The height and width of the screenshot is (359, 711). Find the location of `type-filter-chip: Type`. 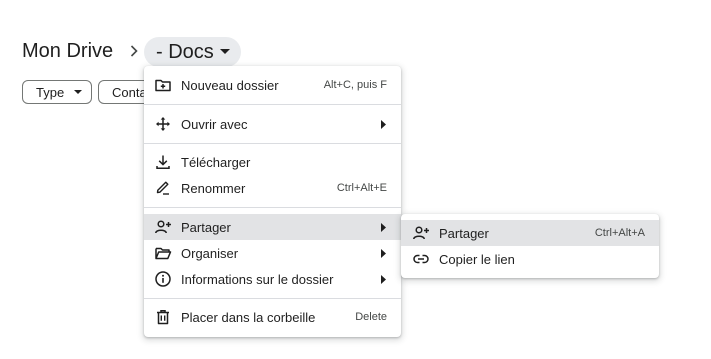

type-filter-chip: Type is located at coordinates (57, 92).